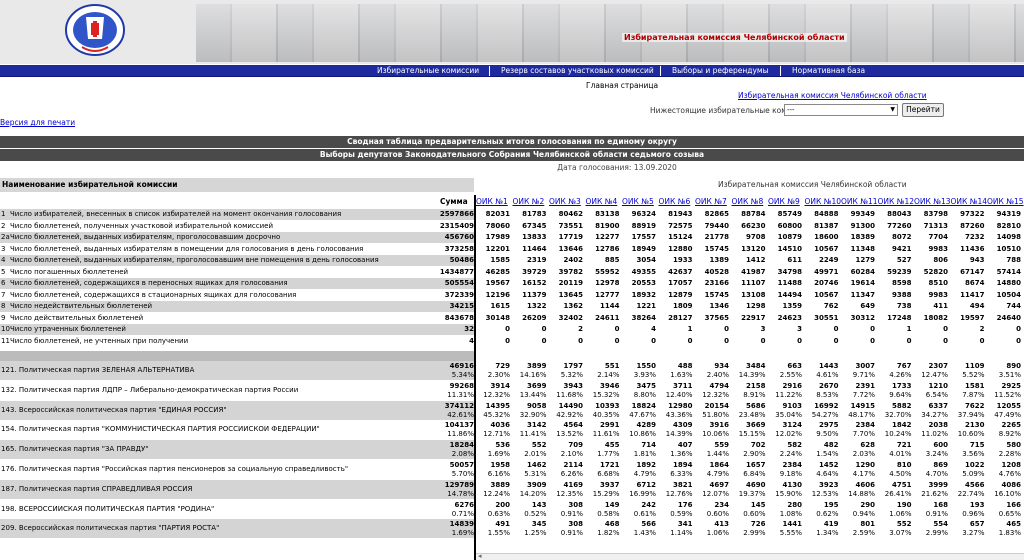  What do you see at coordinates (461, 306) in the screenshot?
I see `row-total: 34215` at bounding box center [461, 306].